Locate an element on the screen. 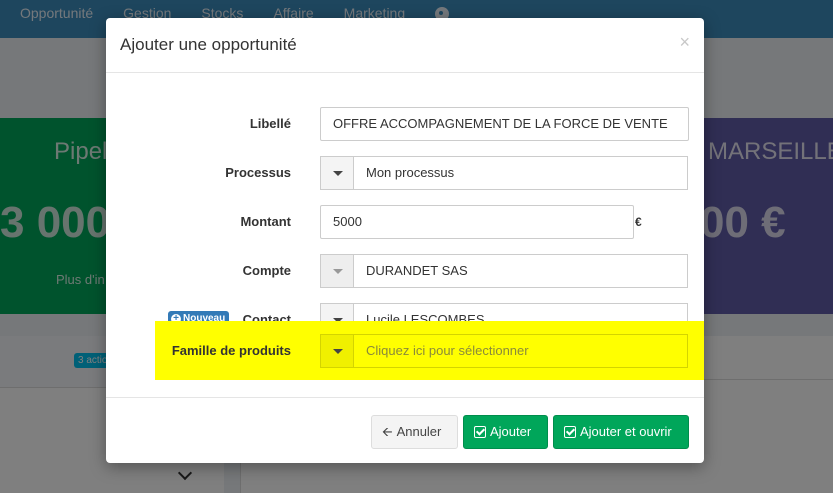  montant-input: 5000 is located at coordinates (477, 222).